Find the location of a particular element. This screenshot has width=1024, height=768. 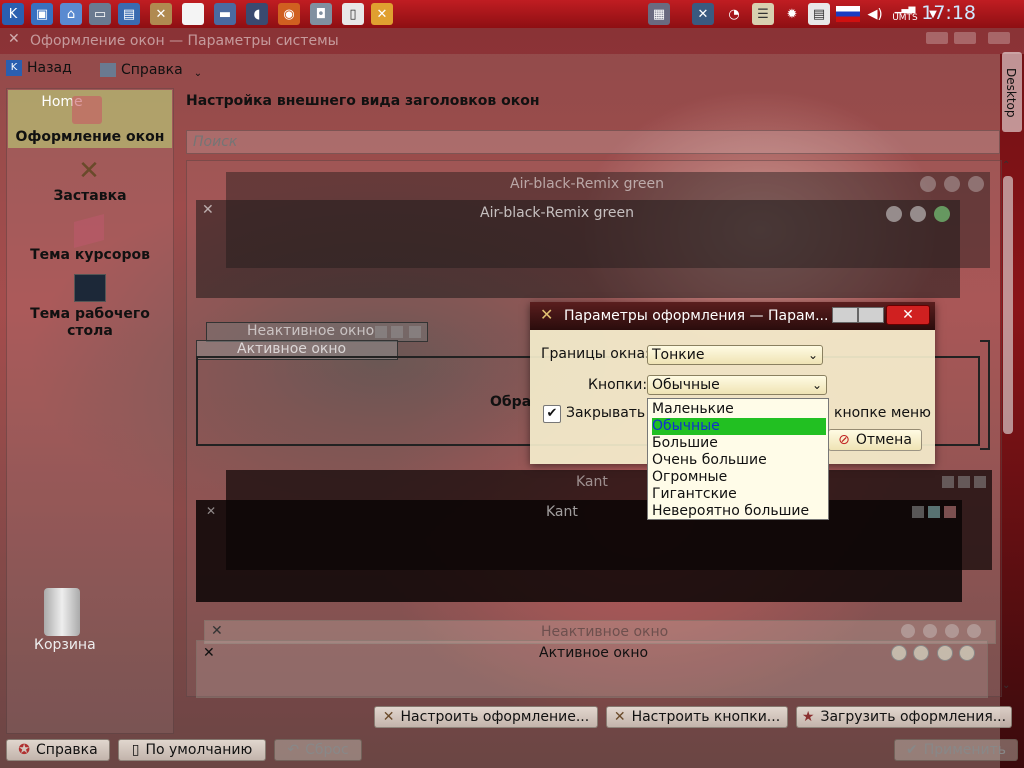

trash-label: Корзина is located at coordinates (65, 645).